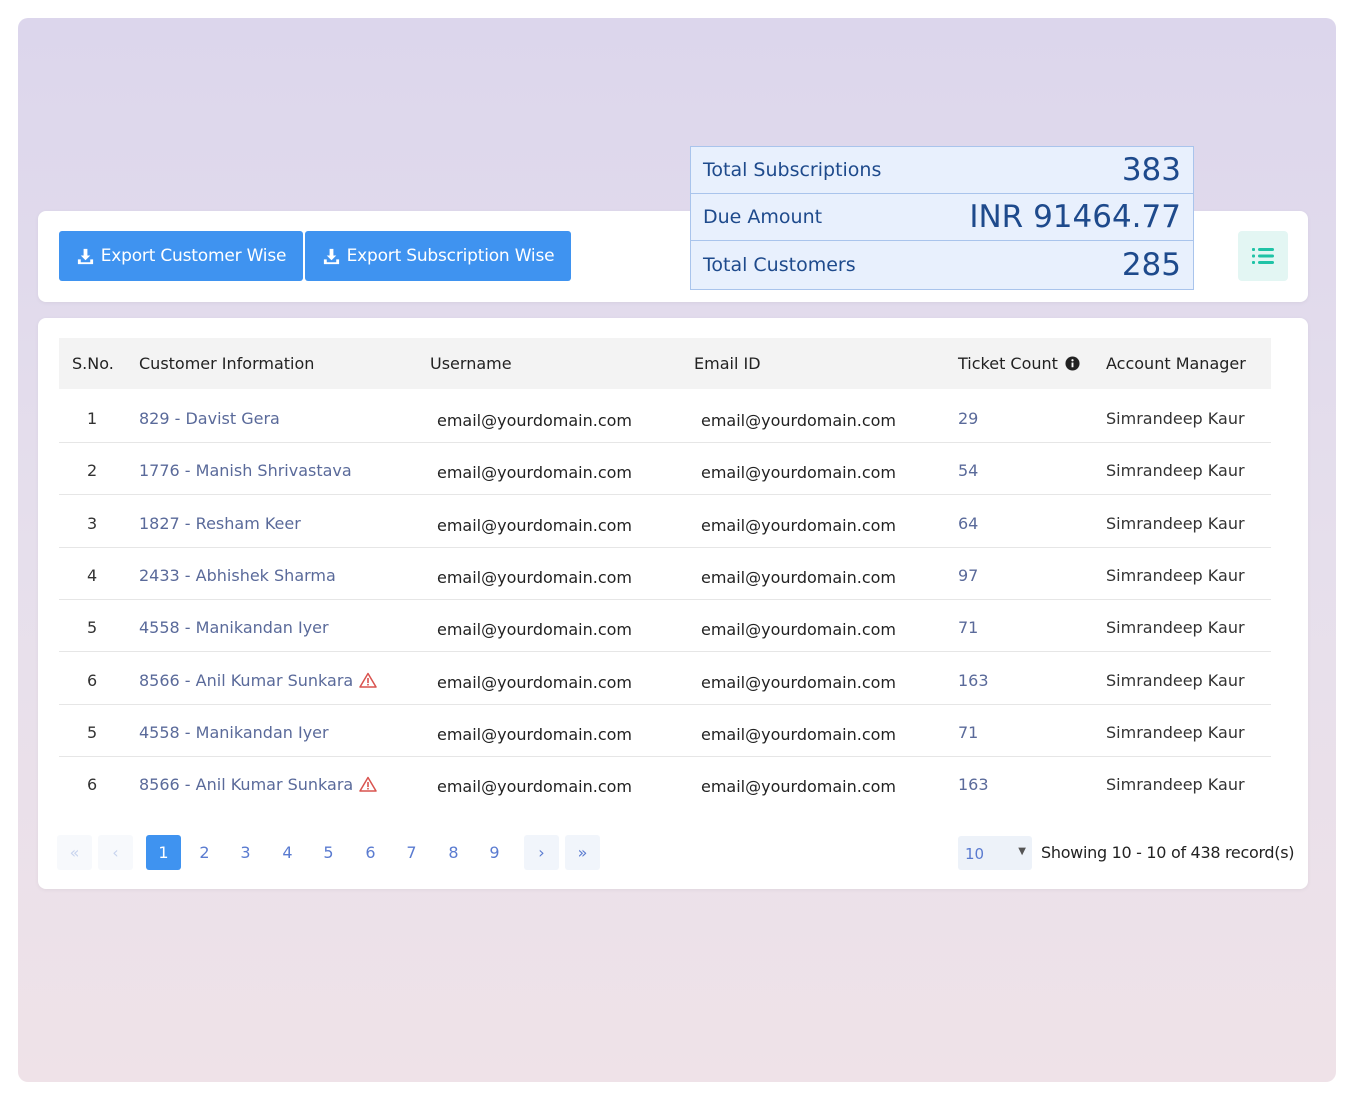 The image size is (1353, 1101). I want to click on row-sno: 4, so click(92, 575).